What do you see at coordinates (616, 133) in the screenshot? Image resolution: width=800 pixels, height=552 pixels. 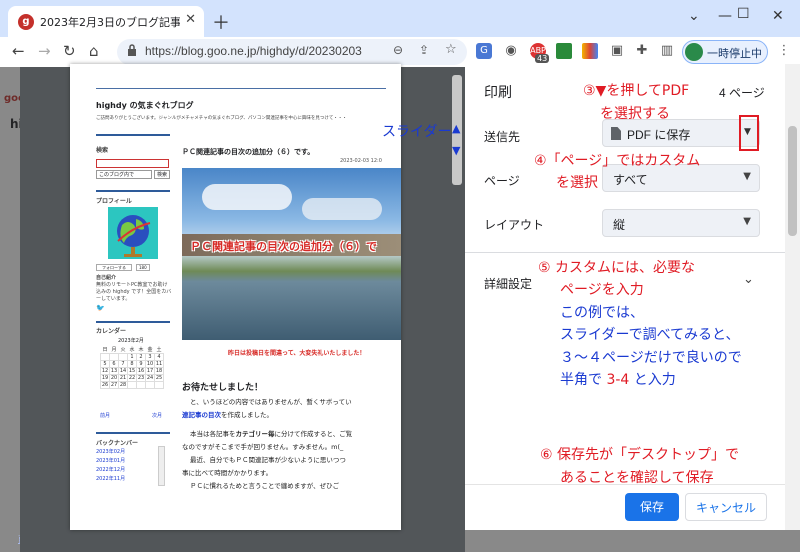 I see `document-icon` at bounding box center [616, 133].